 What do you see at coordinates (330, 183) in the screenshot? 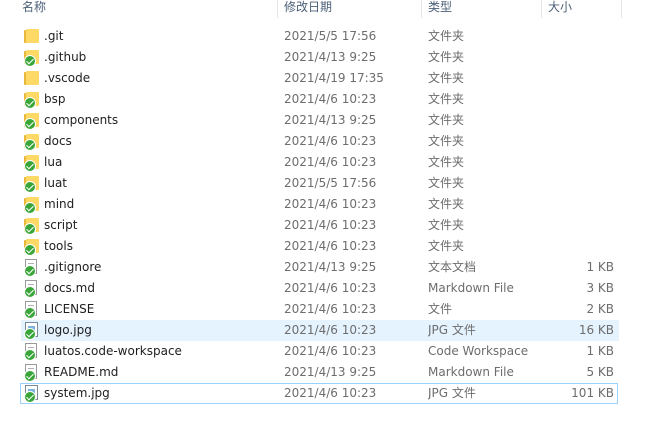
I see `file-modified-date: 2021/5/5 17:56` at bounding box center [330, 183].